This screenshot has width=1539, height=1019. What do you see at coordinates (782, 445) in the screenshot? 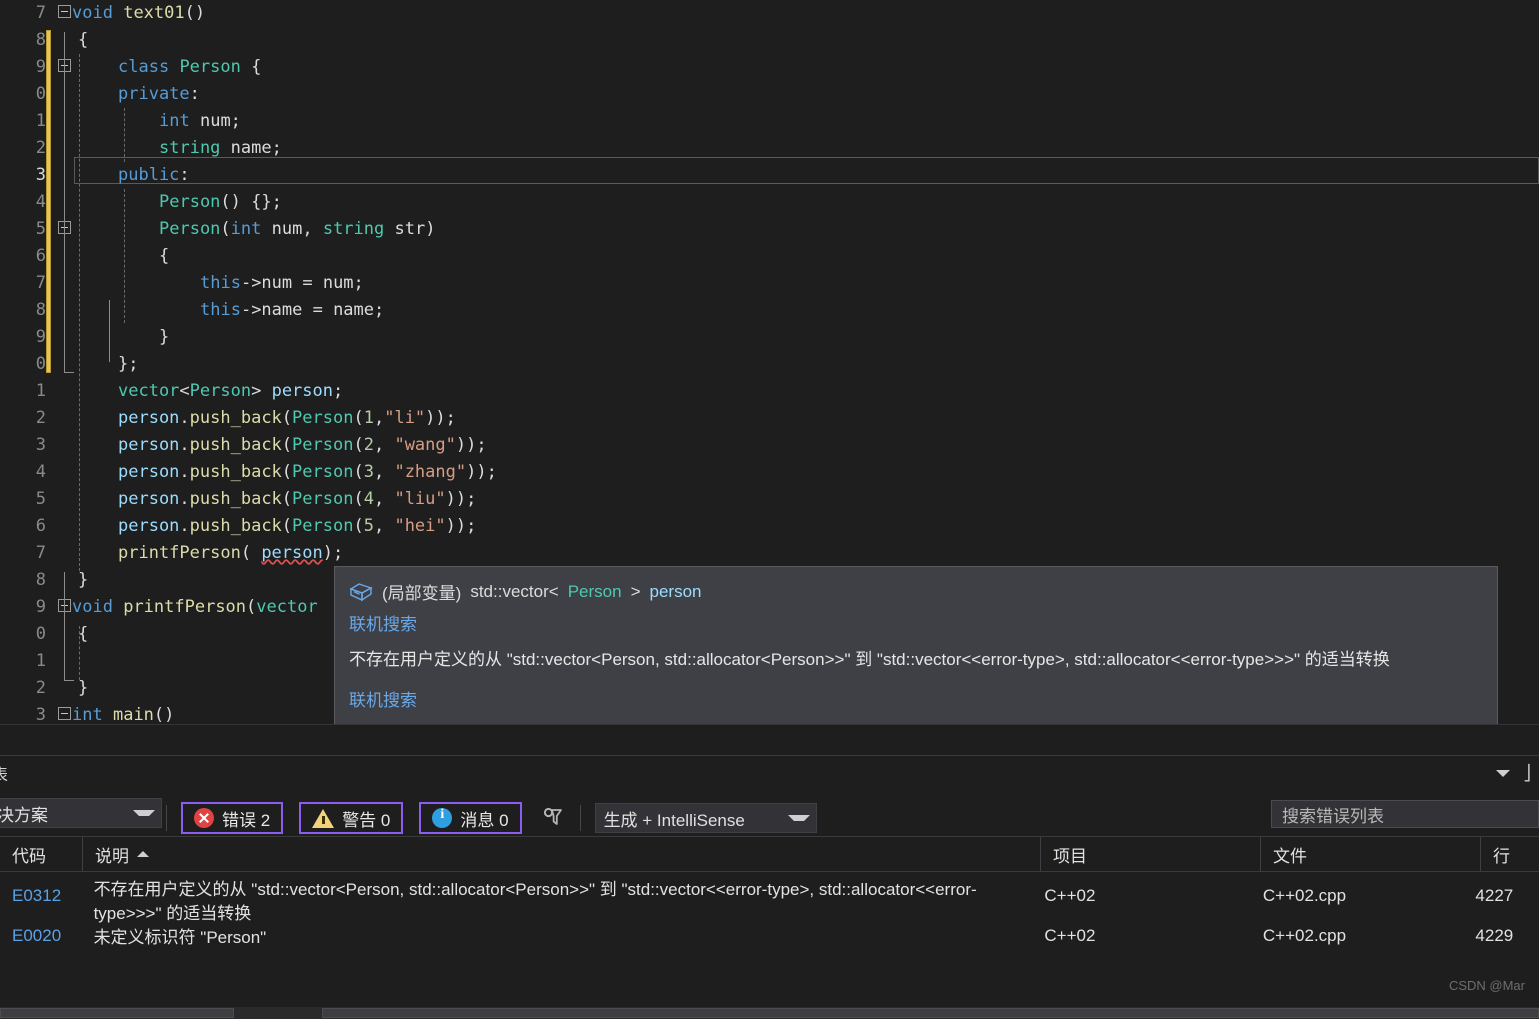
I see `code-line: 3 person.push_back(Person(2, "wang"));` at bounding box center [782, 445].